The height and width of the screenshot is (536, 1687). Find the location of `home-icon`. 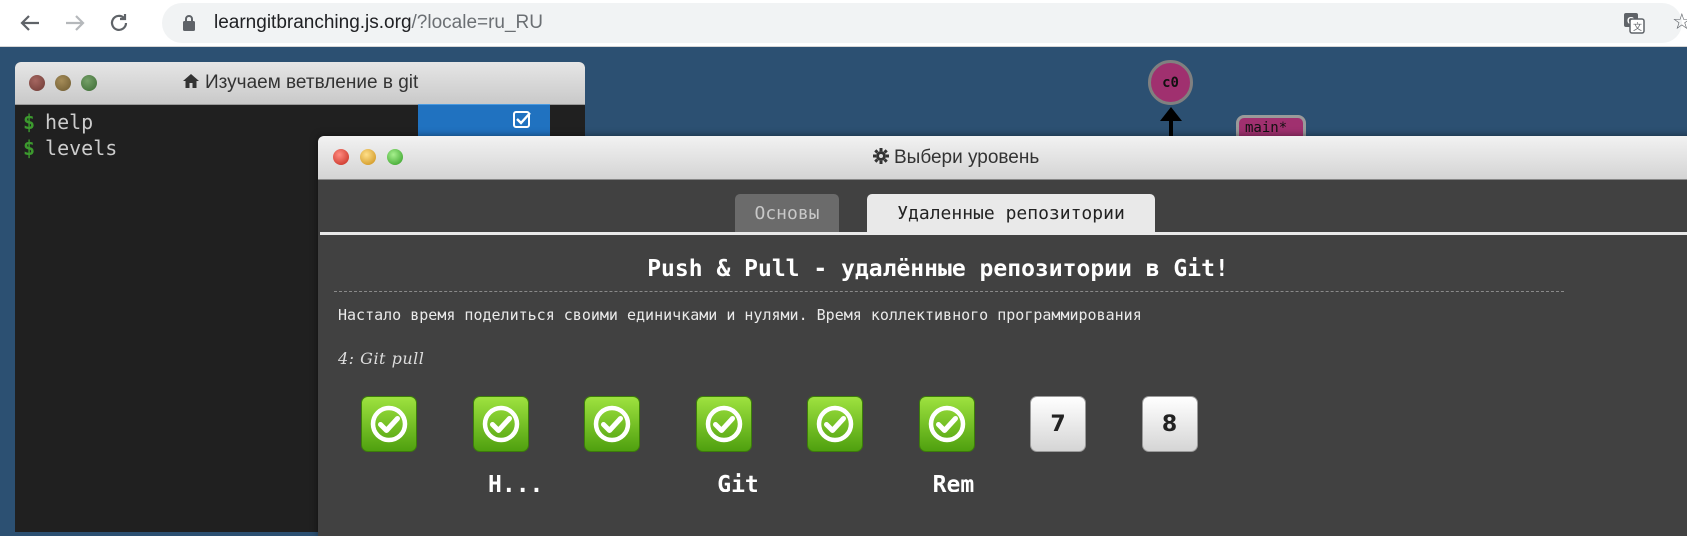

home-icon is located at coordinates (190, 81).